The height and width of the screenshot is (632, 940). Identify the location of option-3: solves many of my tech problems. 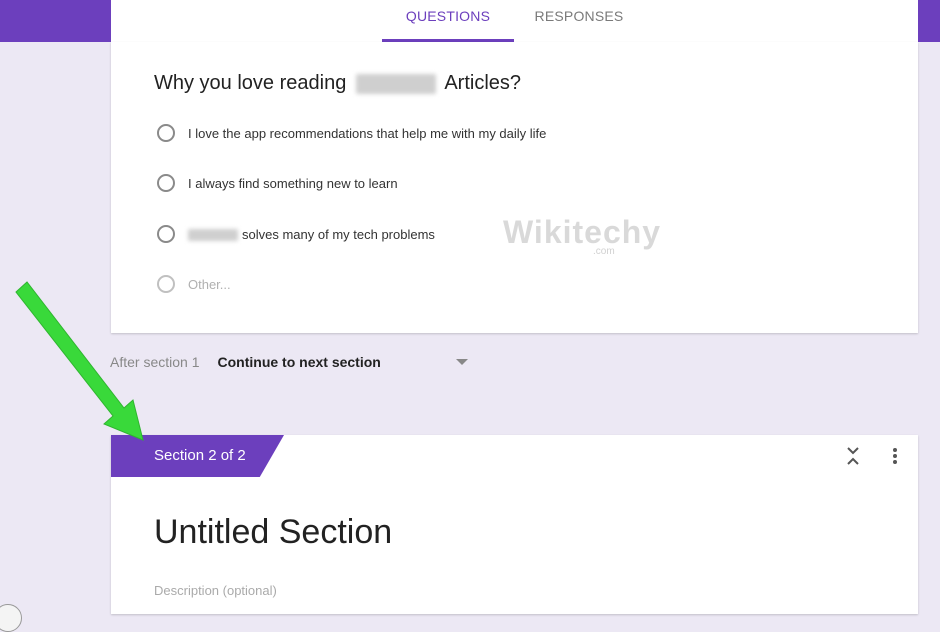
(296, 234).